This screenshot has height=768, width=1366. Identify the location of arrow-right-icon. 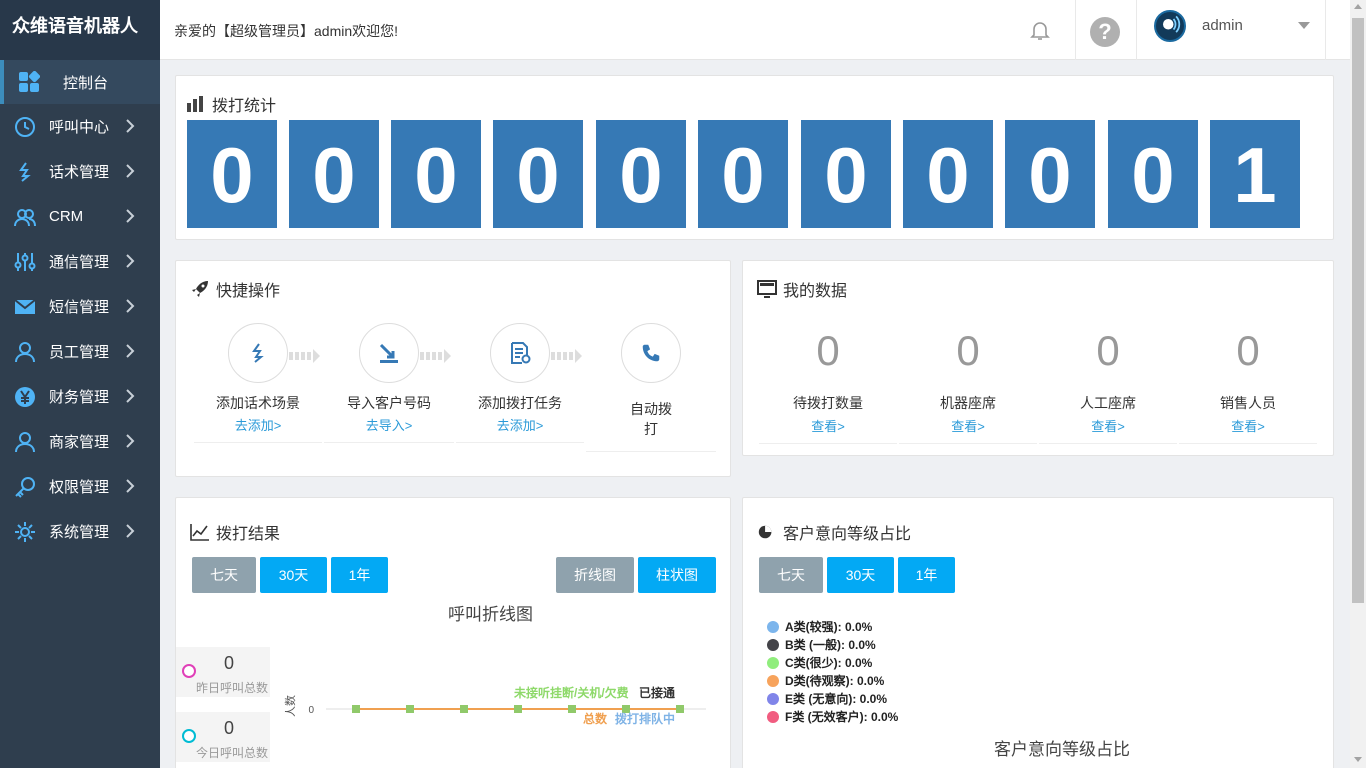
(566, 356).